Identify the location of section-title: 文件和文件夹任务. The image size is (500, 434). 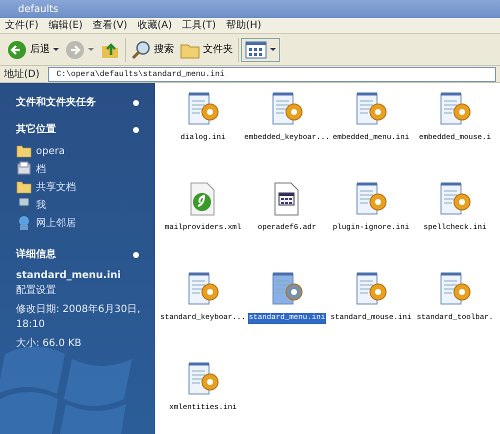
(56, 103).